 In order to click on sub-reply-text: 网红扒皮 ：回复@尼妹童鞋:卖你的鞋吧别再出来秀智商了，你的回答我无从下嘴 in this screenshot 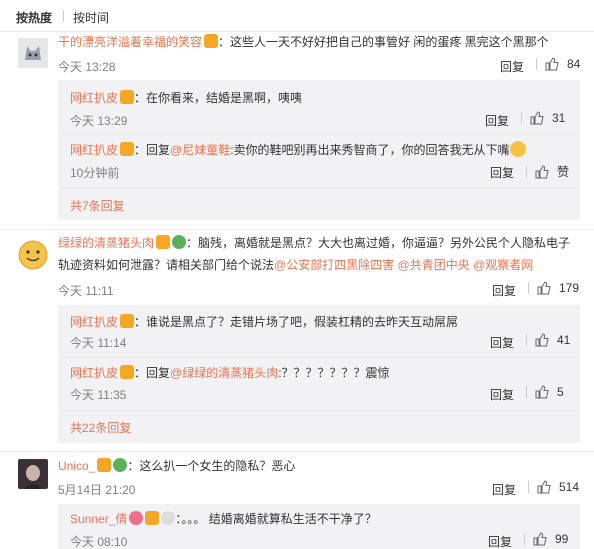, I will do `click(298, 150)`.